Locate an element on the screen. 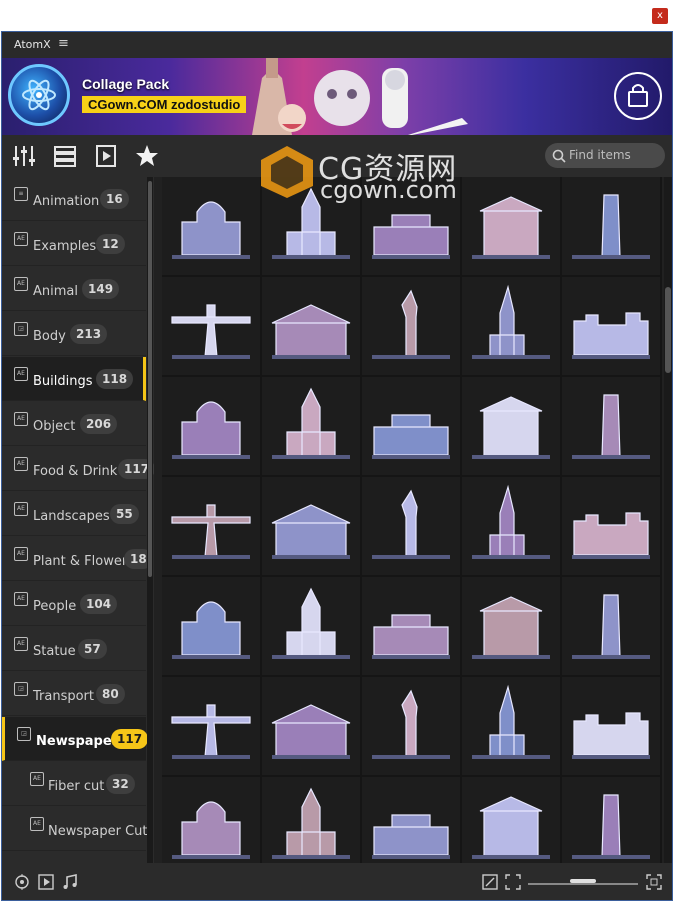 This screenshot has height=901, width=674. zoom-in-icon is located at coordinates (654, 882).